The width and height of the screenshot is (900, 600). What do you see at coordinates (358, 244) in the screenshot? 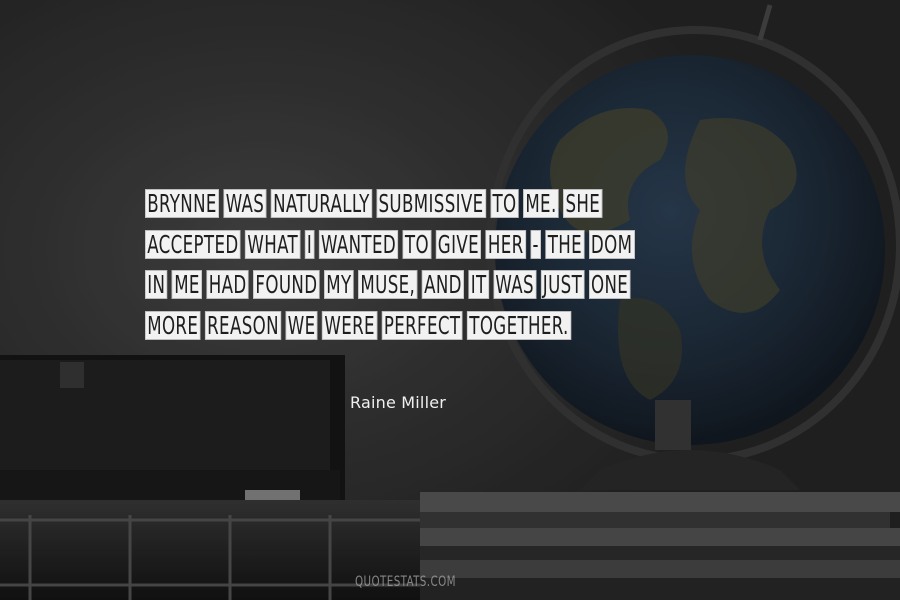
I see `quote-word: WANTED` at bounding box center [358, 244].